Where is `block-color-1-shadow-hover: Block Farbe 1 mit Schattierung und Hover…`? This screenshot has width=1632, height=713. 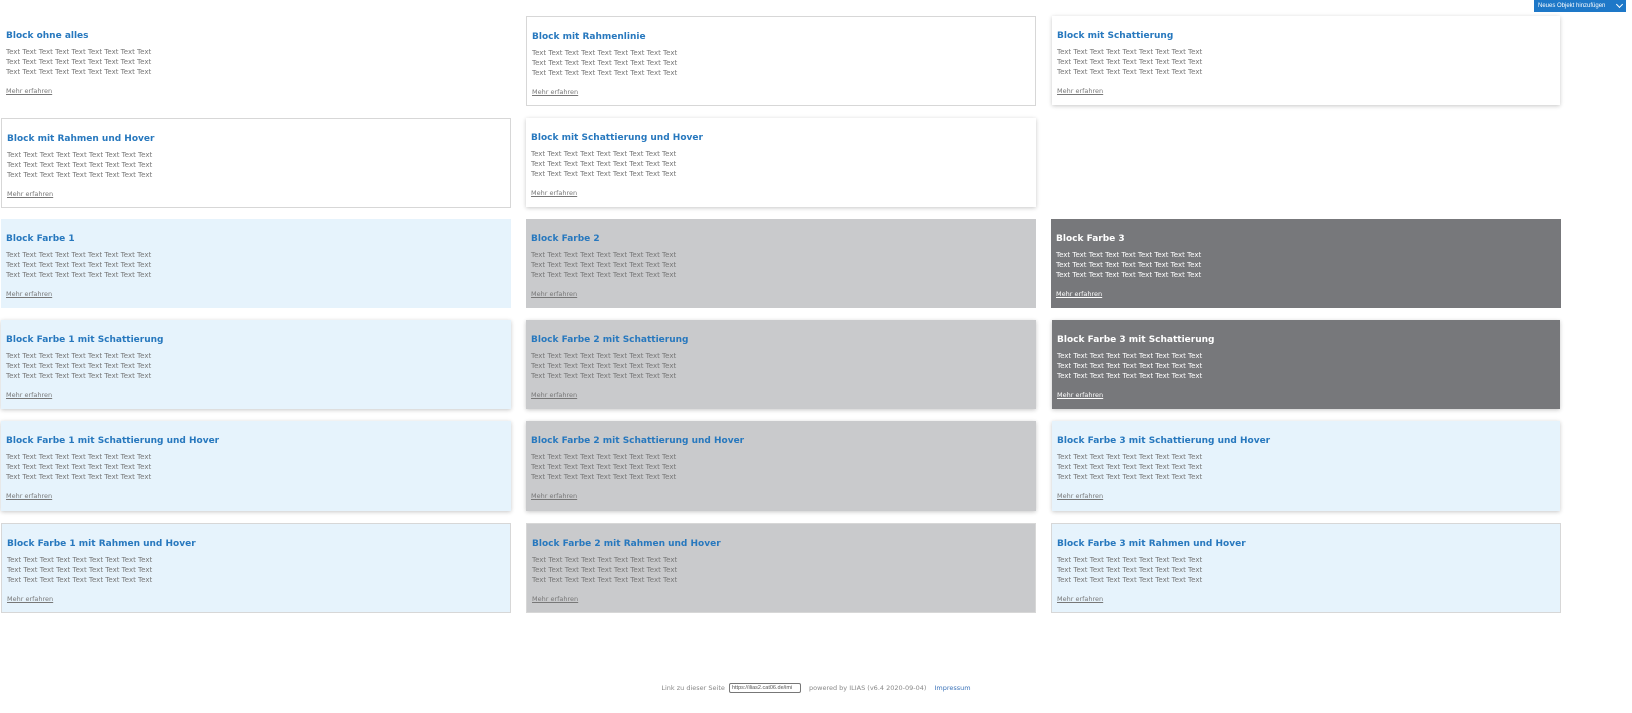
block-color-1-shadow-hover: Block Farbe 1 mit Schattierung und Hover… is located at coordinates (256, 466).